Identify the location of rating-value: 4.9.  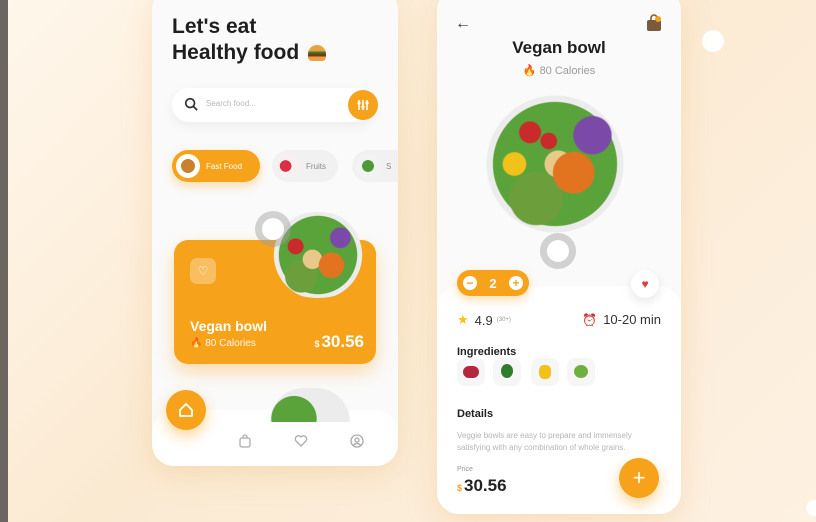
(483, 320).